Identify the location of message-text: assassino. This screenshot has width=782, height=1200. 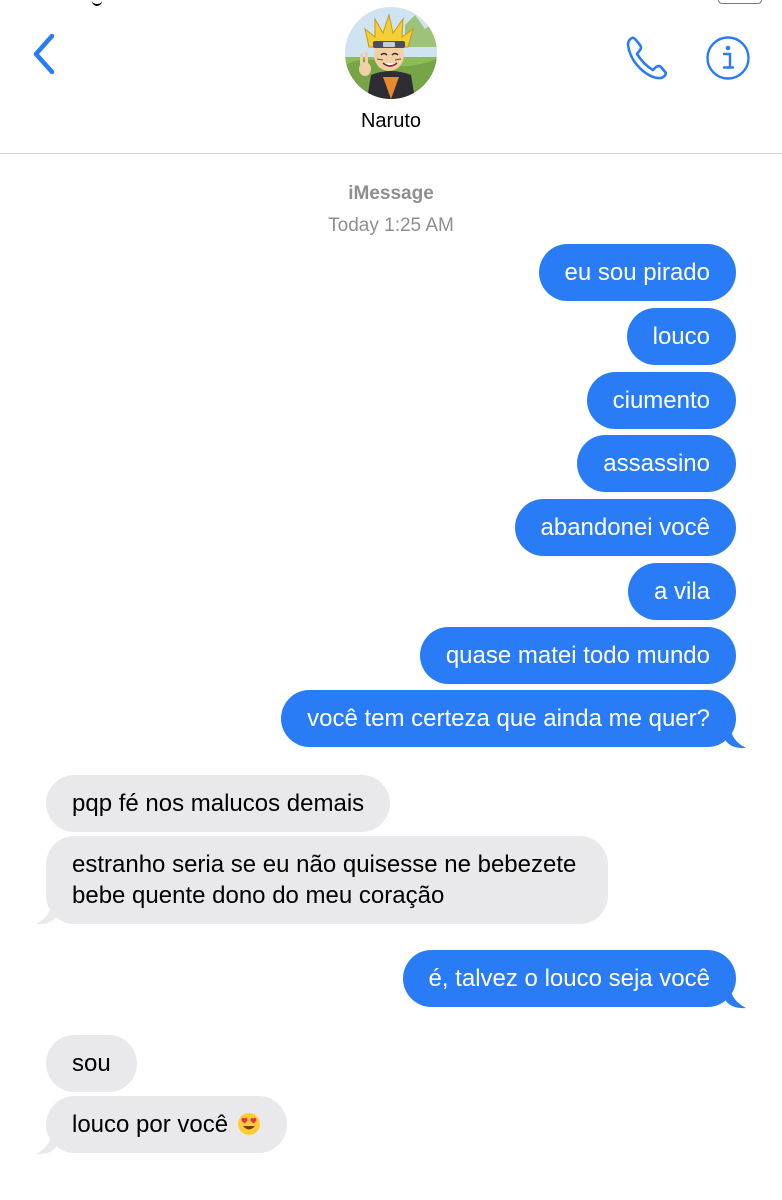
(656, 463).